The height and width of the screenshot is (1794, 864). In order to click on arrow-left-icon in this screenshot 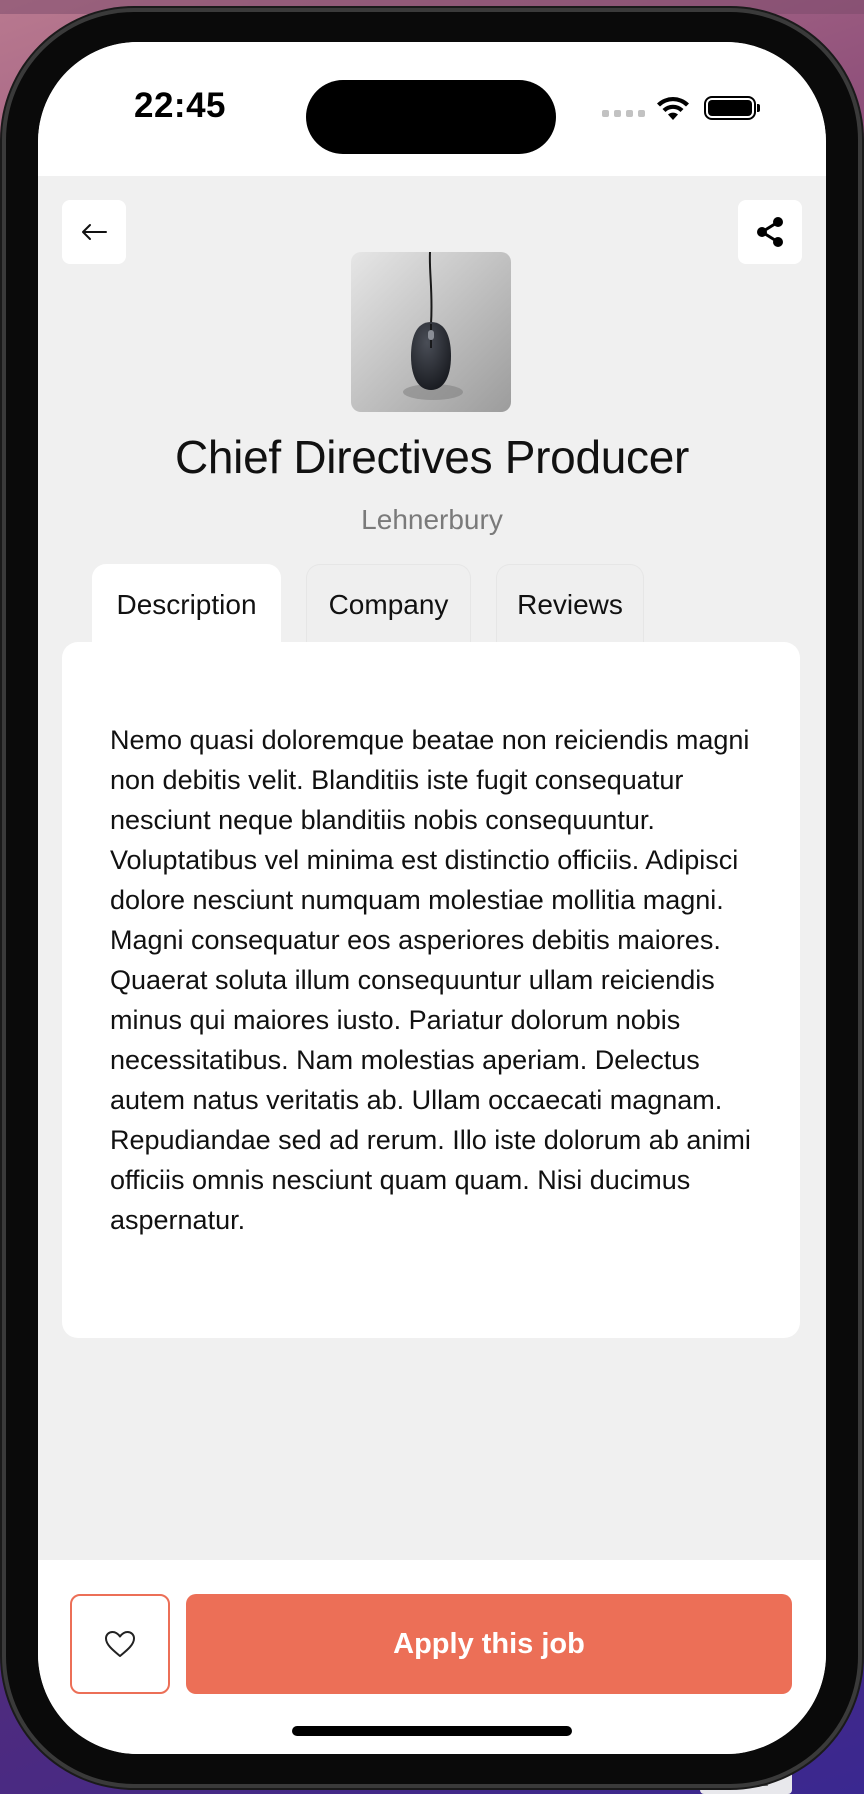, I will do `click(94, 232)`.